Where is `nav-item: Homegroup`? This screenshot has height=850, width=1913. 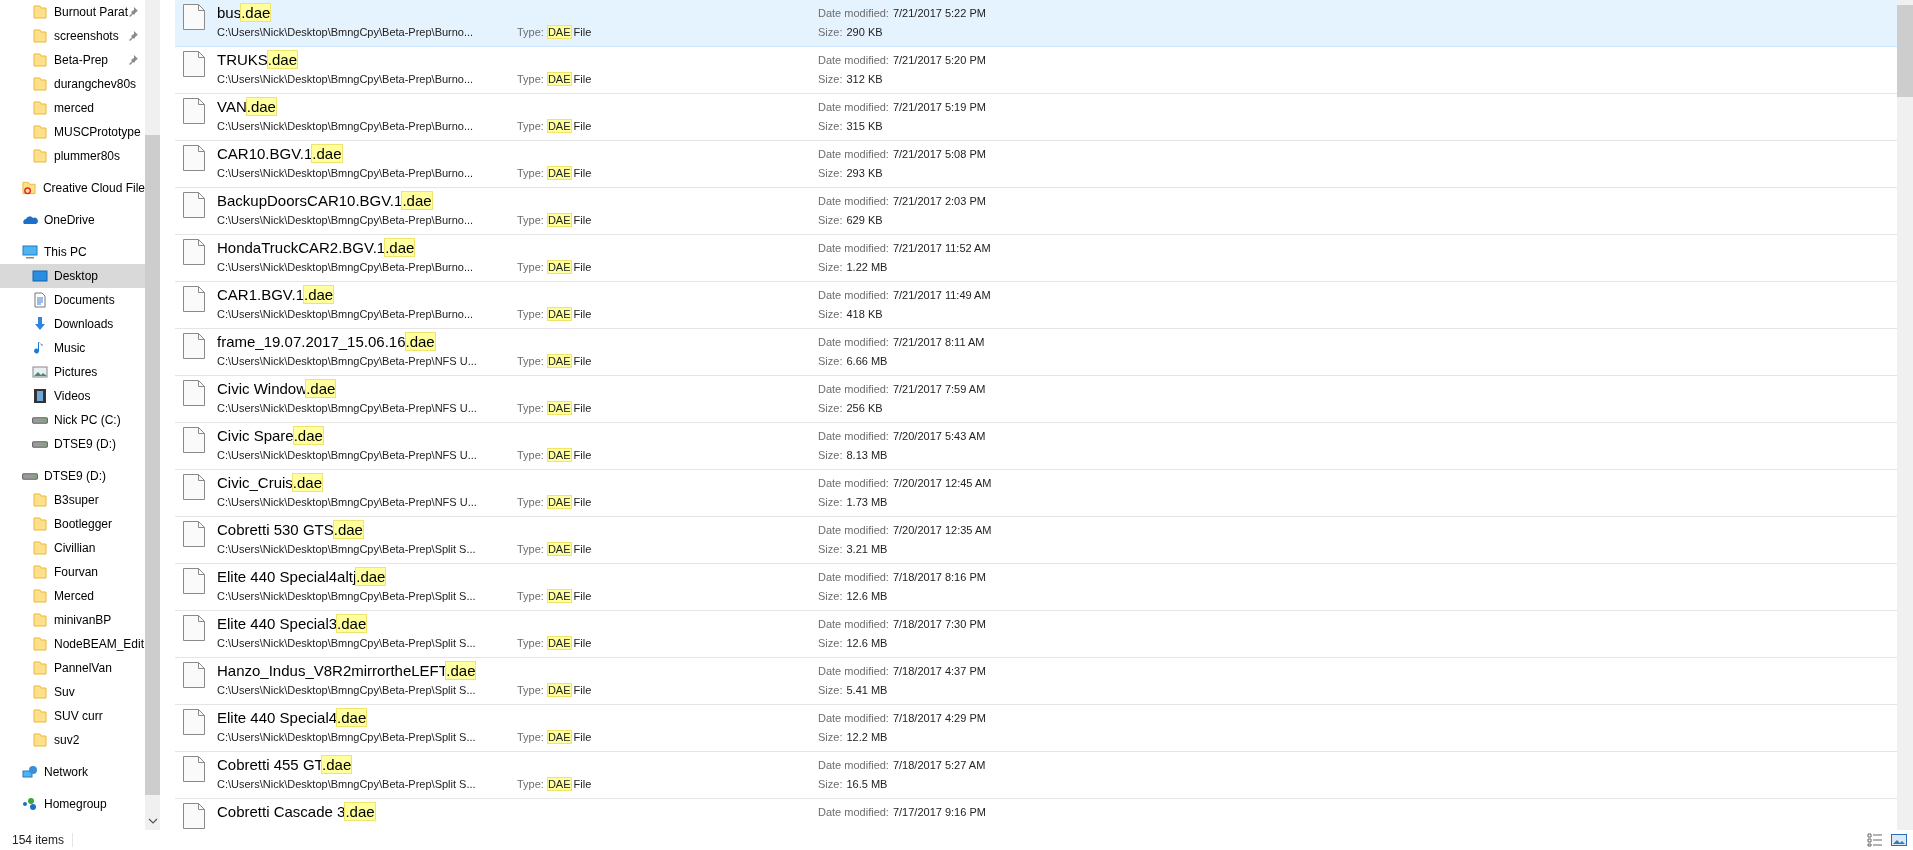 nav-item: Homegroup is located at coordinates (72, 804).